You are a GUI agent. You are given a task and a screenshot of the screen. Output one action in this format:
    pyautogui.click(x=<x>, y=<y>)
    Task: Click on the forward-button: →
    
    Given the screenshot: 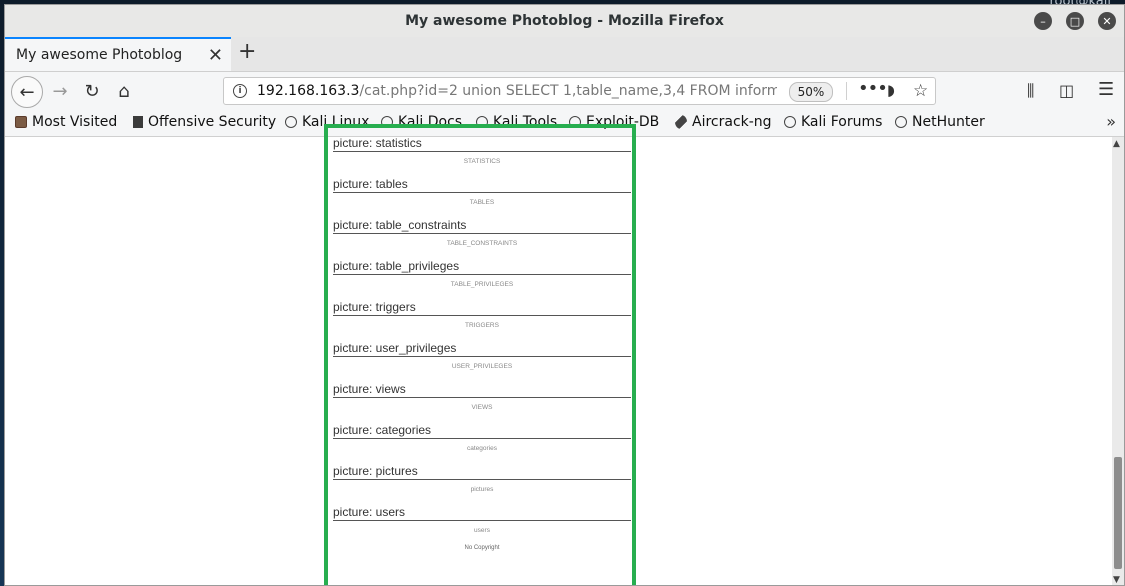 What is the action you would take?
    pyautogui.click(x=60, y=91)
    